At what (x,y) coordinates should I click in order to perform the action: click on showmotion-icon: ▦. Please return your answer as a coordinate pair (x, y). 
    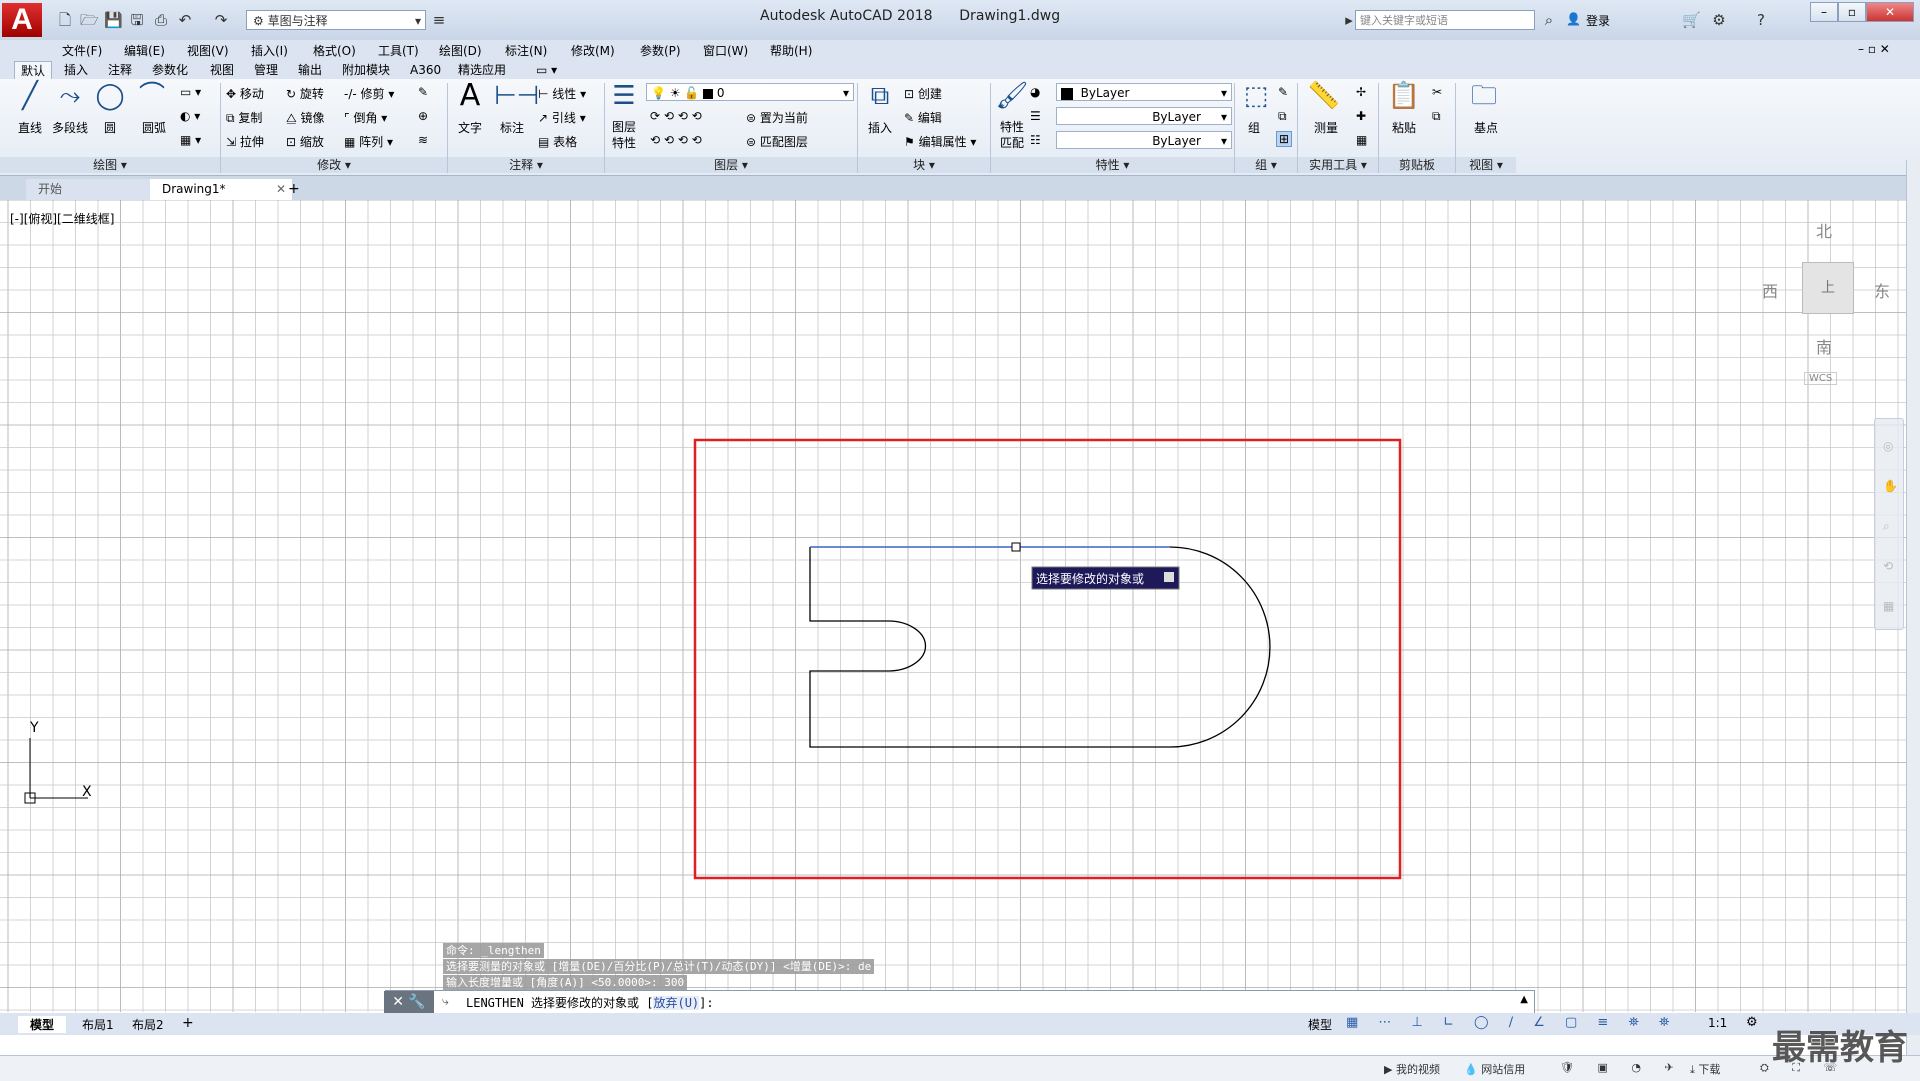
    Looking at the image, I should click on (1888, 606).